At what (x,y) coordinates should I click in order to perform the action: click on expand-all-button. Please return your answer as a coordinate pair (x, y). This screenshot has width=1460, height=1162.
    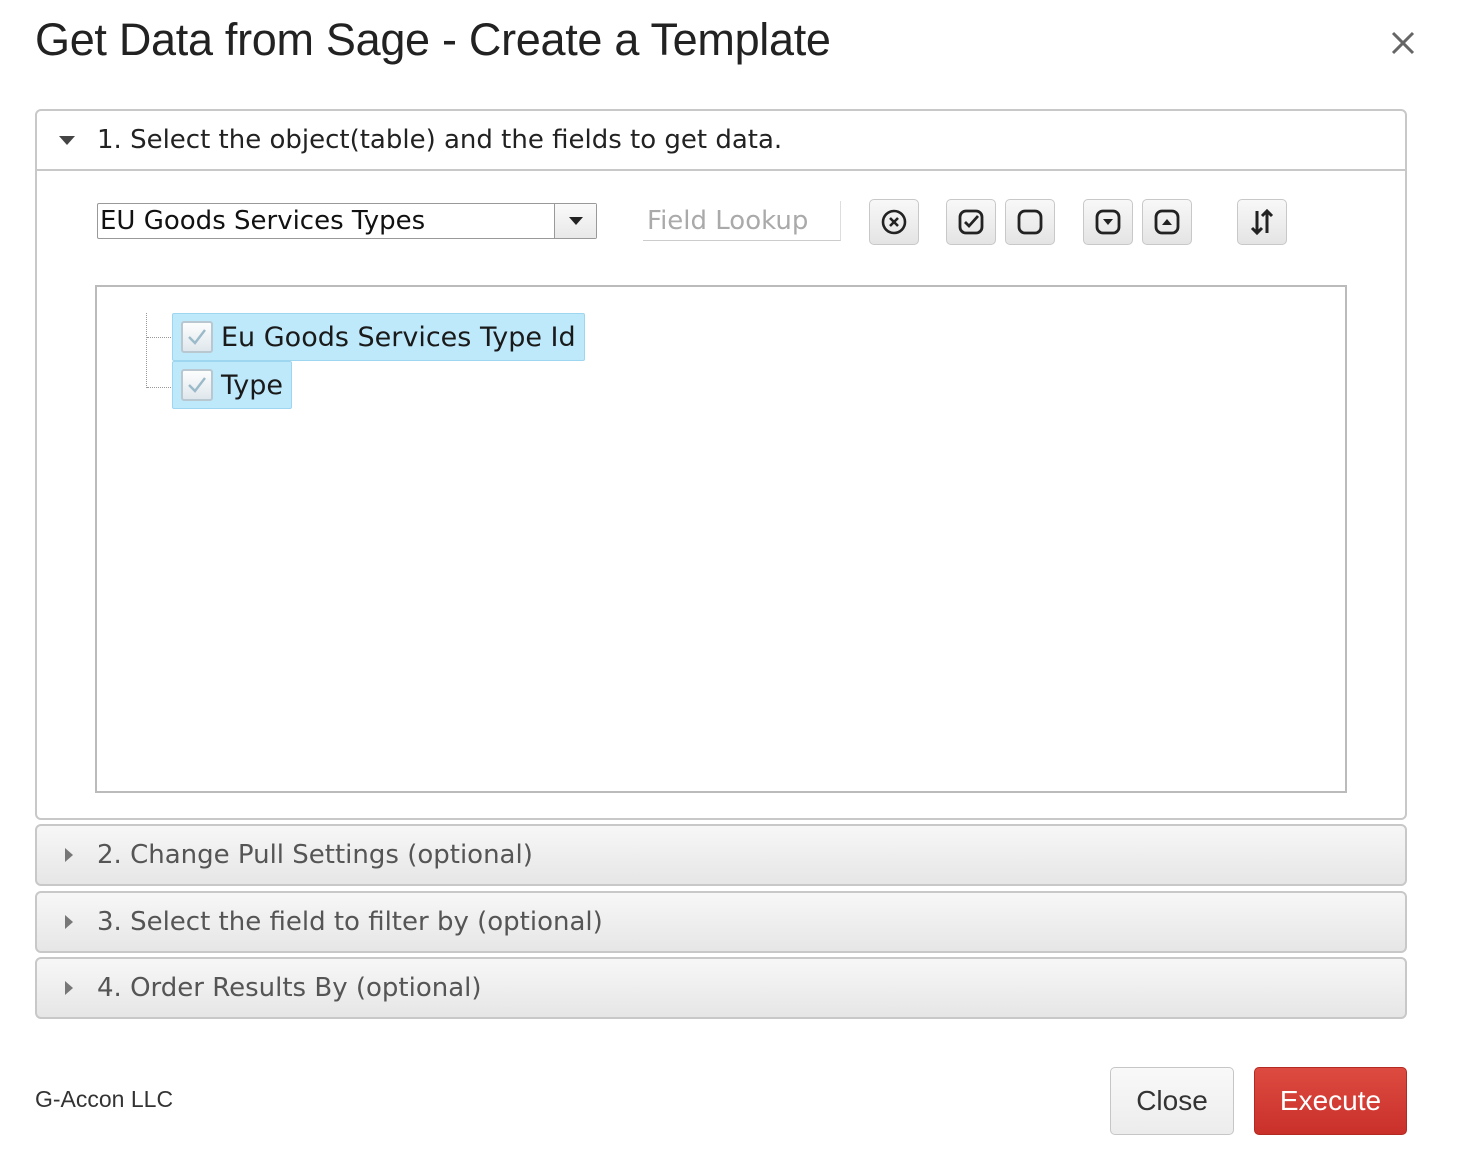
    Looking at the image, I should click on (1108, 222).